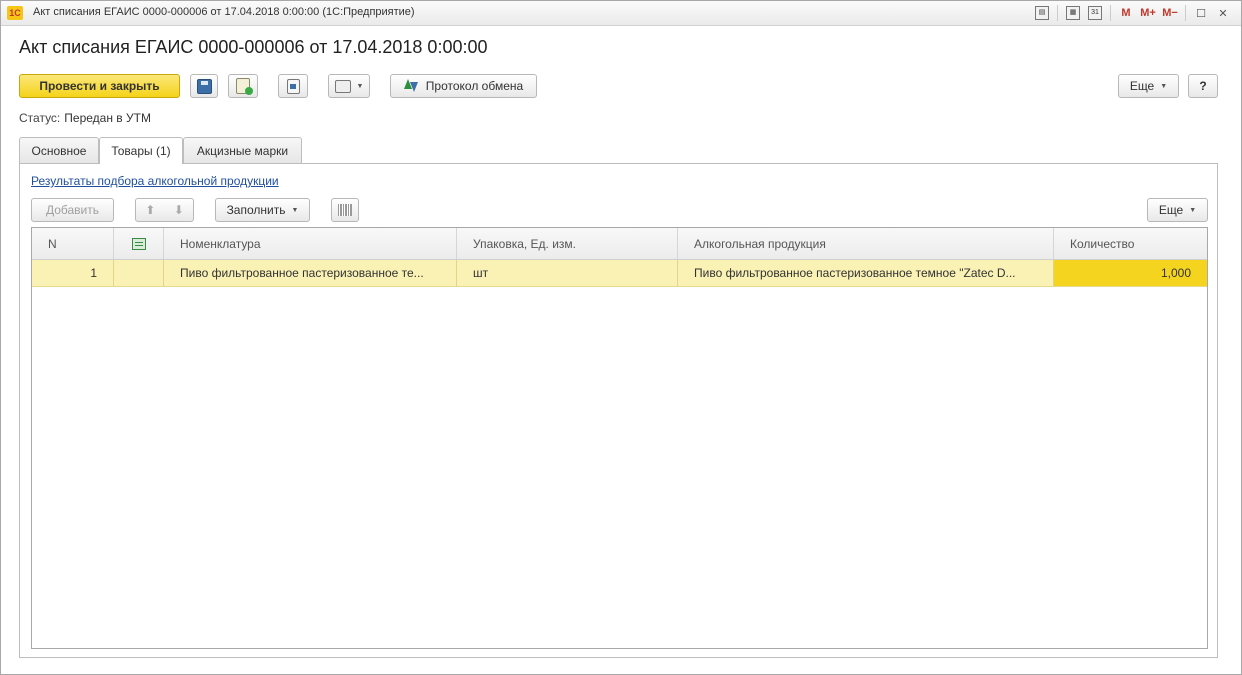 Image resolution: width=1242 pixels, height=675 pixels. I want to click on save-icon, so click(204, 86).